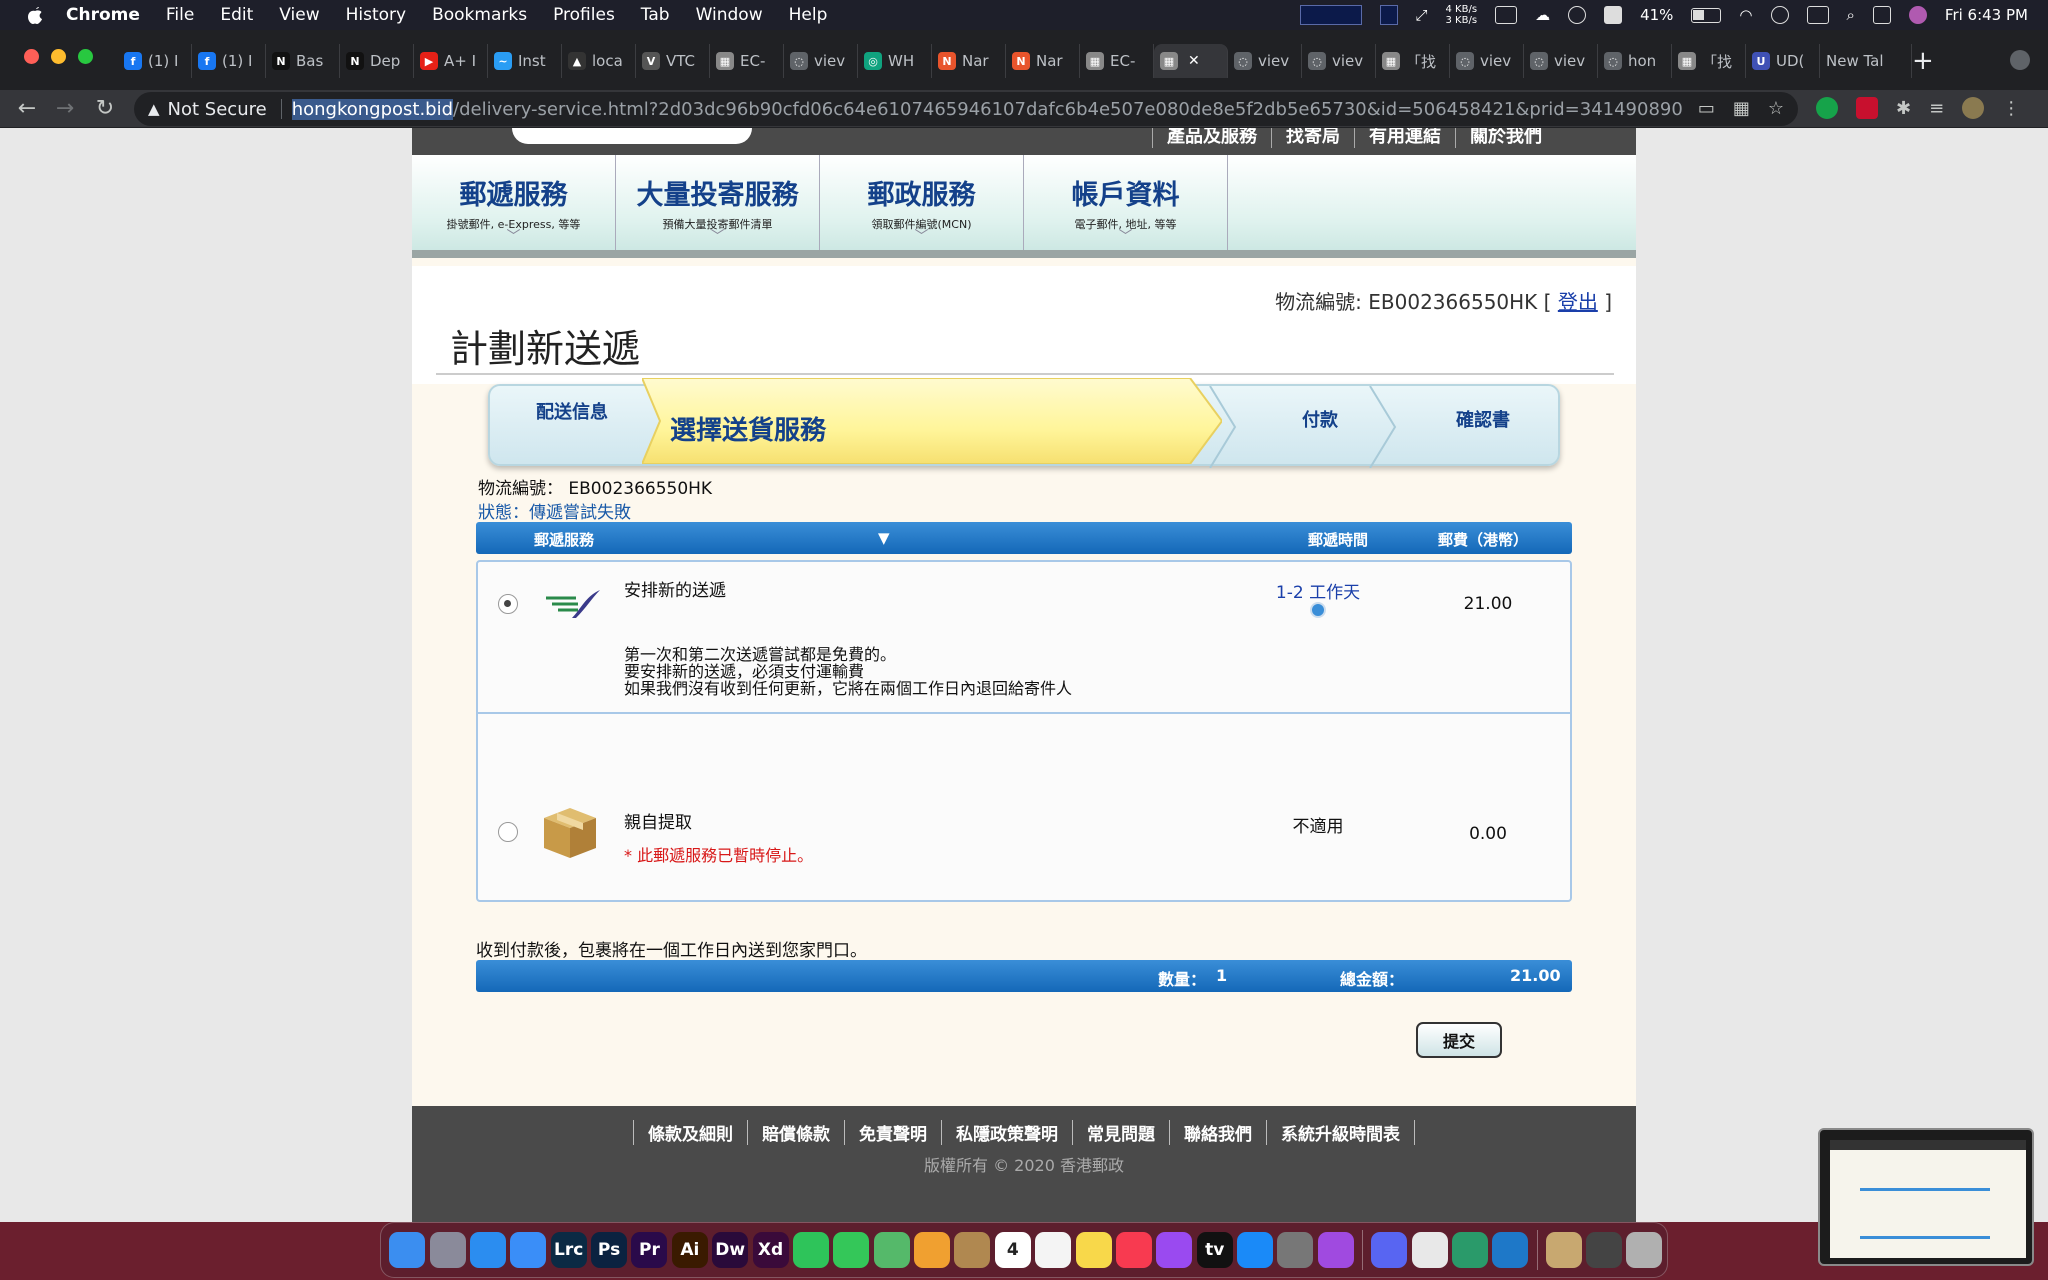  Describe the element at coordinates (1469, 1250) in the screenshot. I see `dock-chatgpt-icon` at that location.